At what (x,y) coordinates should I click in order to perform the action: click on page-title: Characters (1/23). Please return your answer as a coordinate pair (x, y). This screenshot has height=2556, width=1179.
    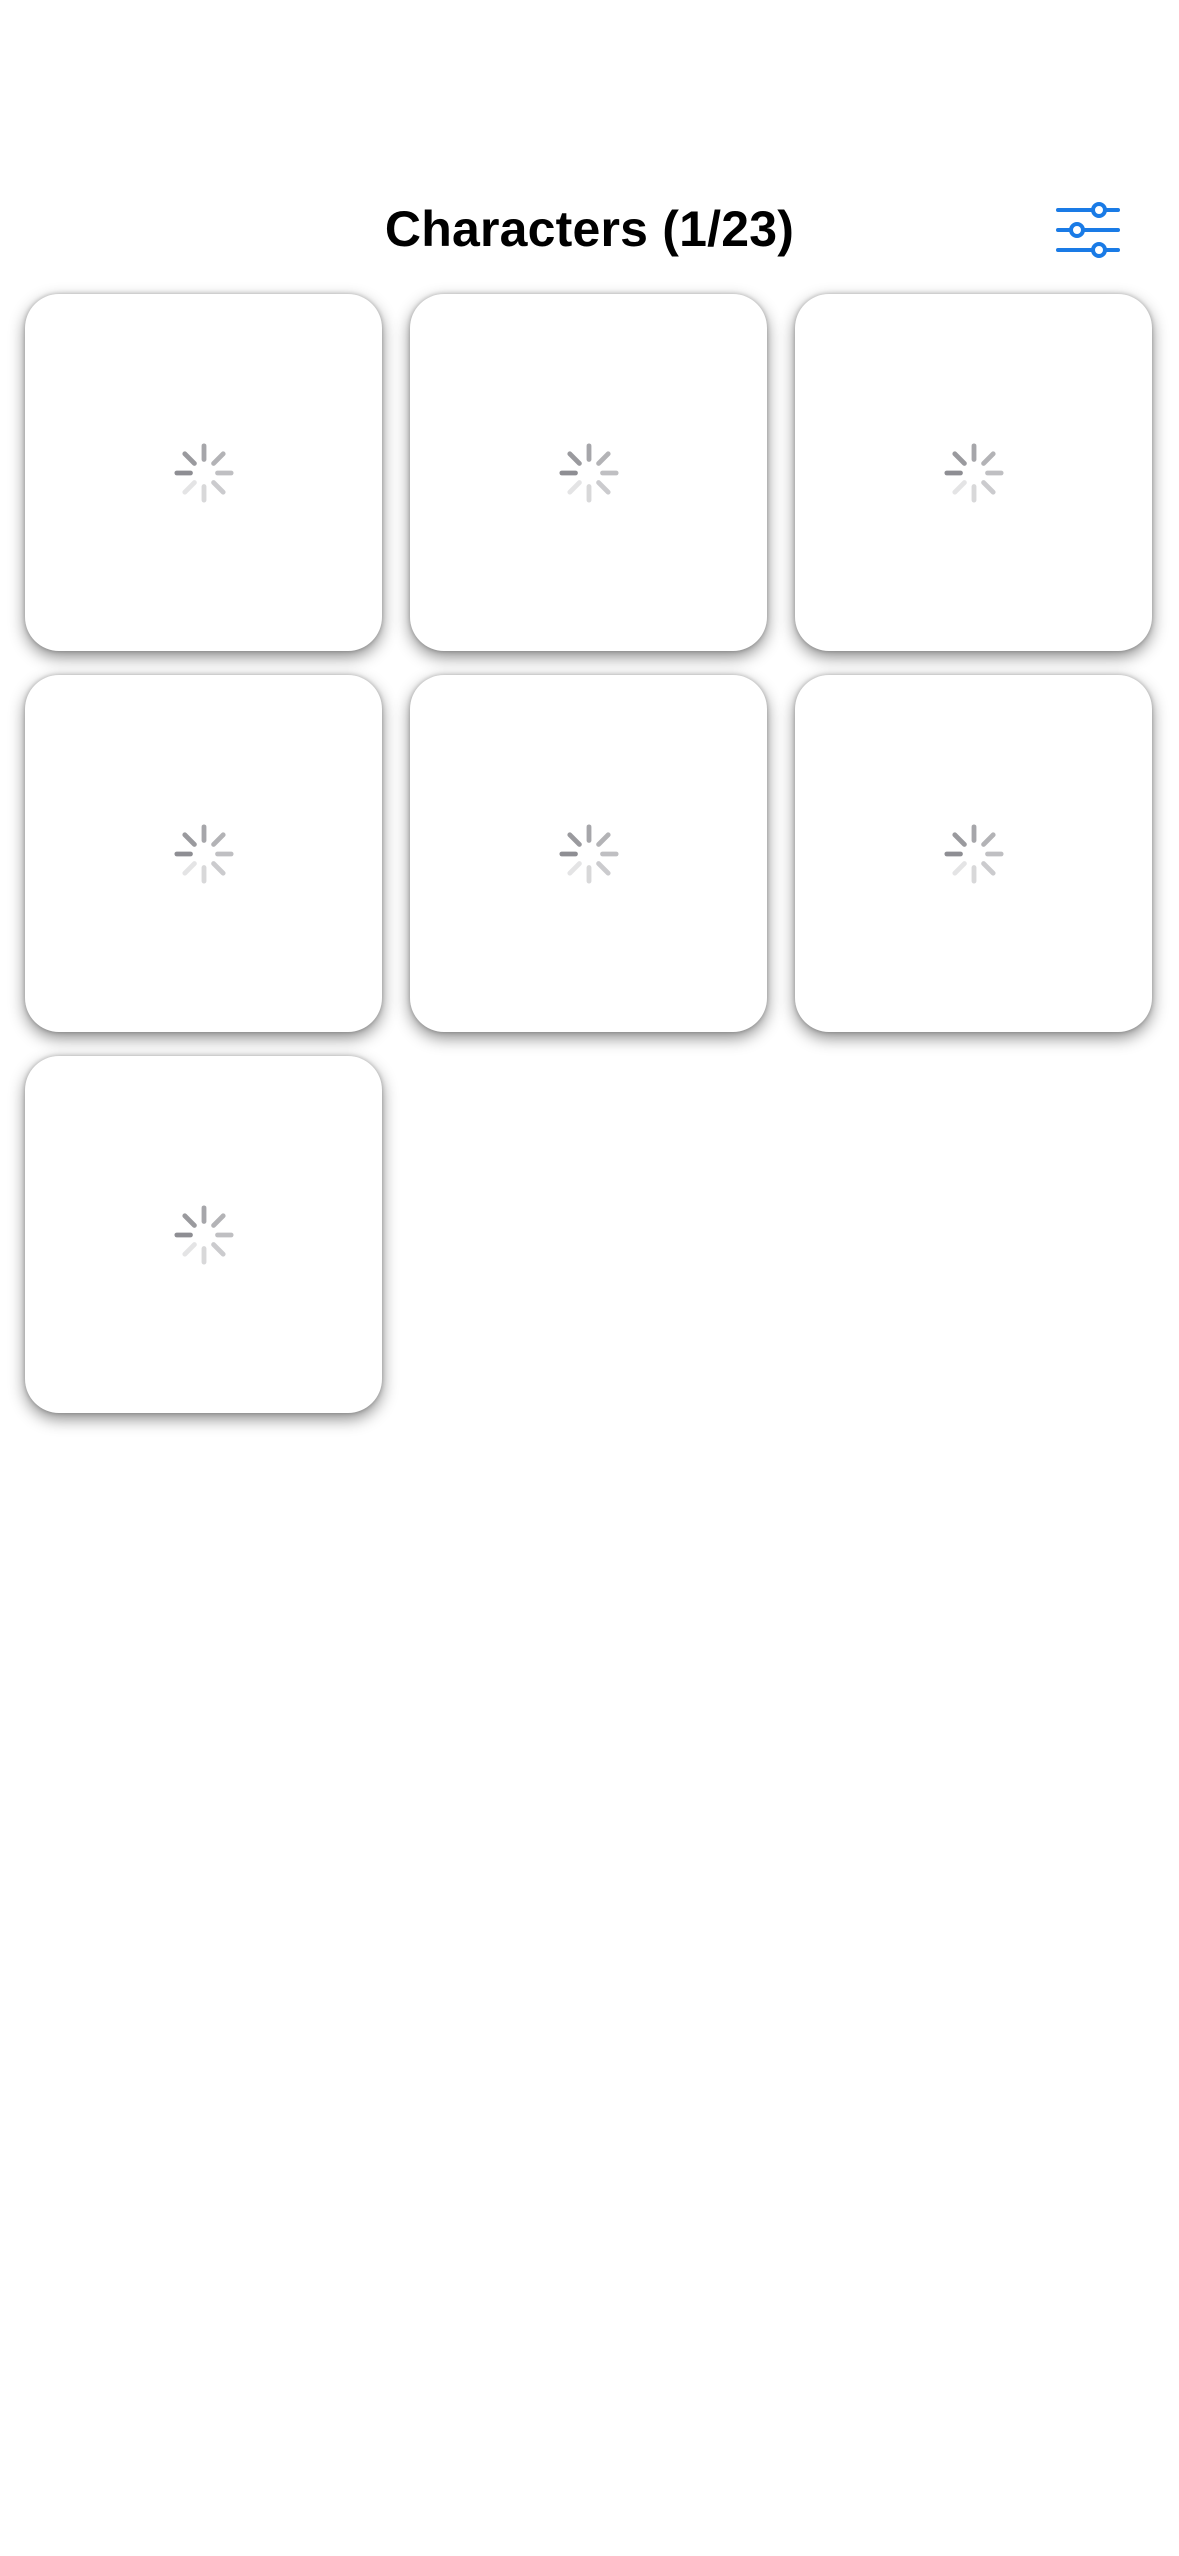
    Looking at the image, I should click on (589, 229).